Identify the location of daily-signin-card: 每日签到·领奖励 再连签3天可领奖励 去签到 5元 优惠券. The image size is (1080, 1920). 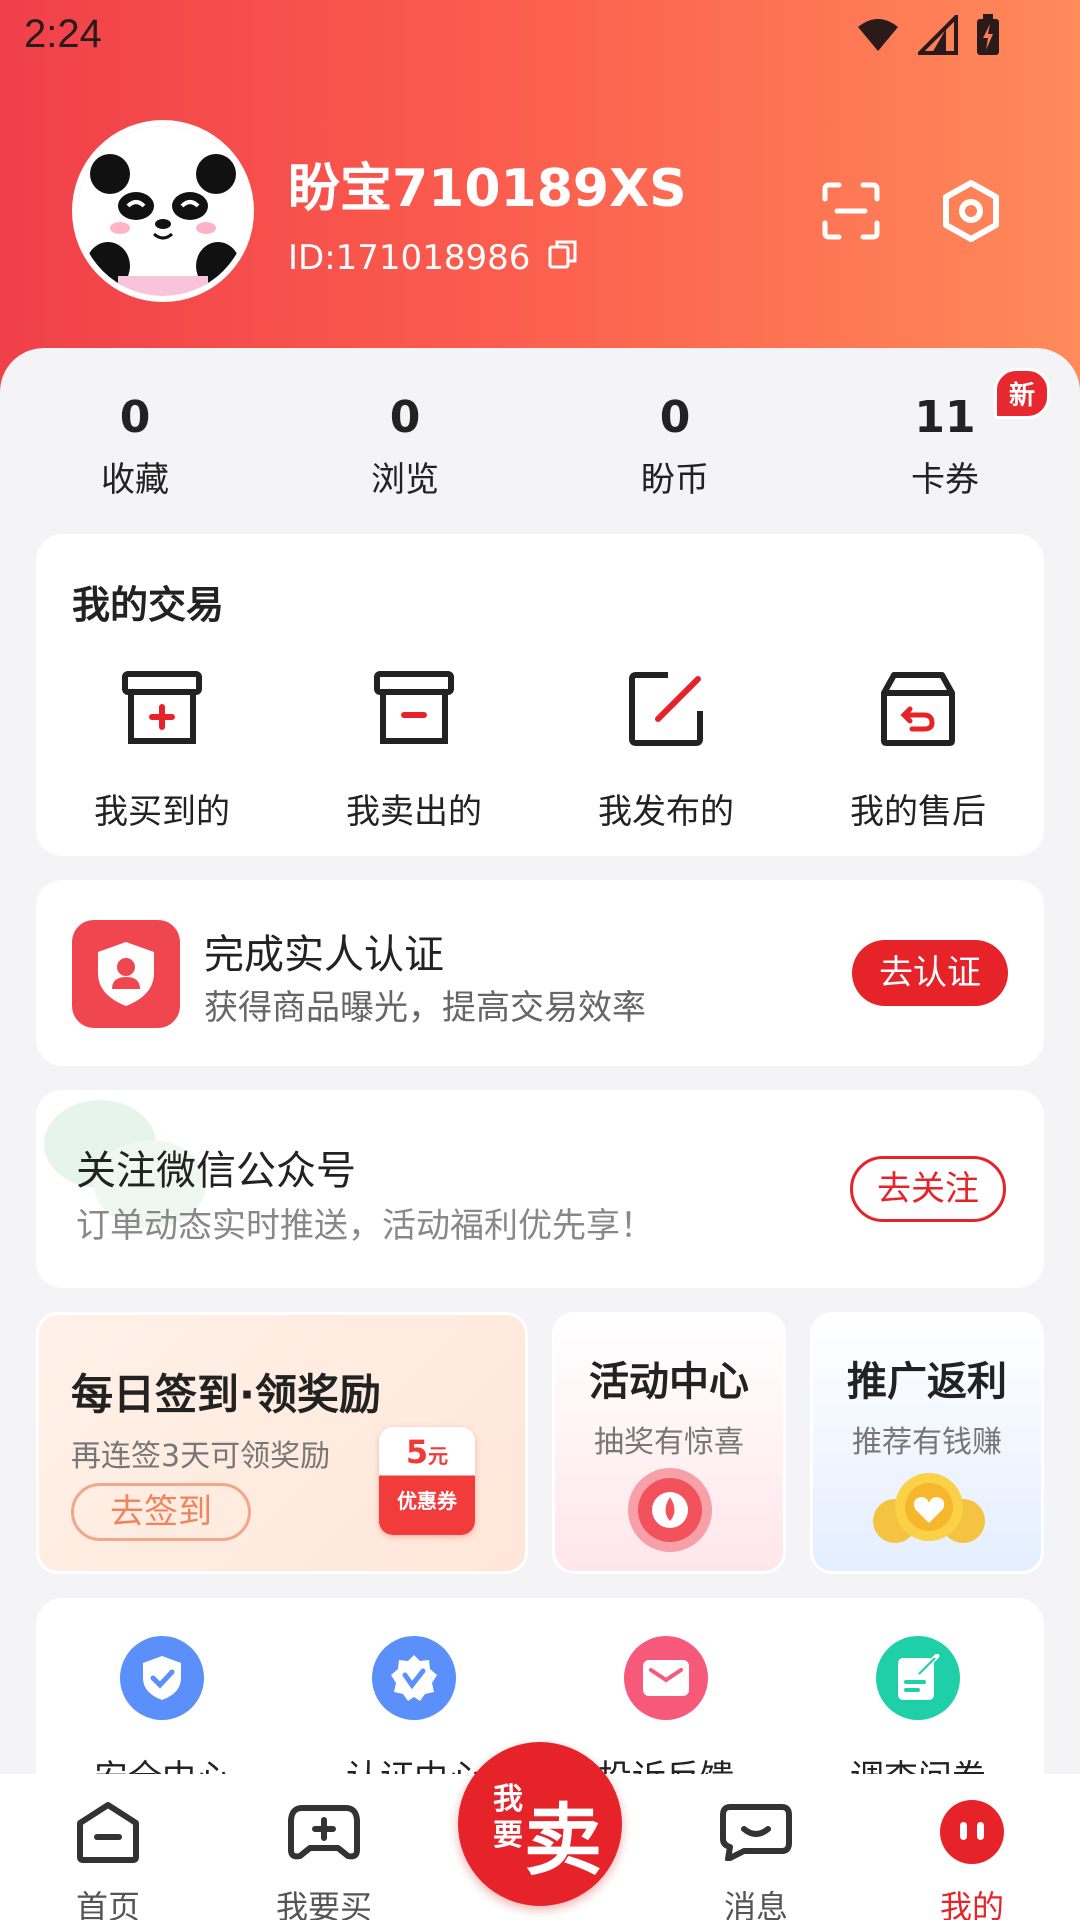
(282, 1443).